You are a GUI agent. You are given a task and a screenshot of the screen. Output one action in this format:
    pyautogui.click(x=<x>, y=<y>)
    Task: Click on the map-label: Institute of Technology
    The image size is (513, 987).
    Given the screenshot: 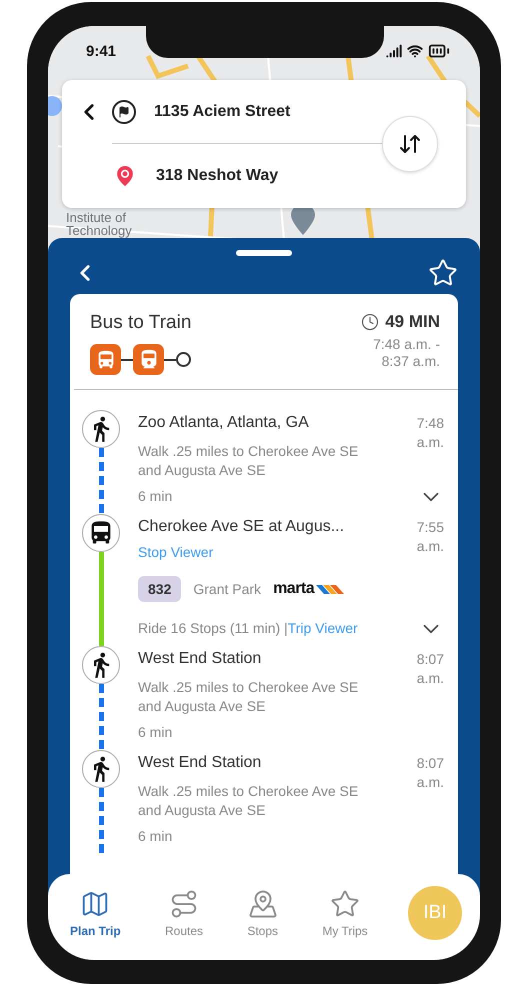 What is the action you would take?
    pyautogui.click(x=99, y=223)
    